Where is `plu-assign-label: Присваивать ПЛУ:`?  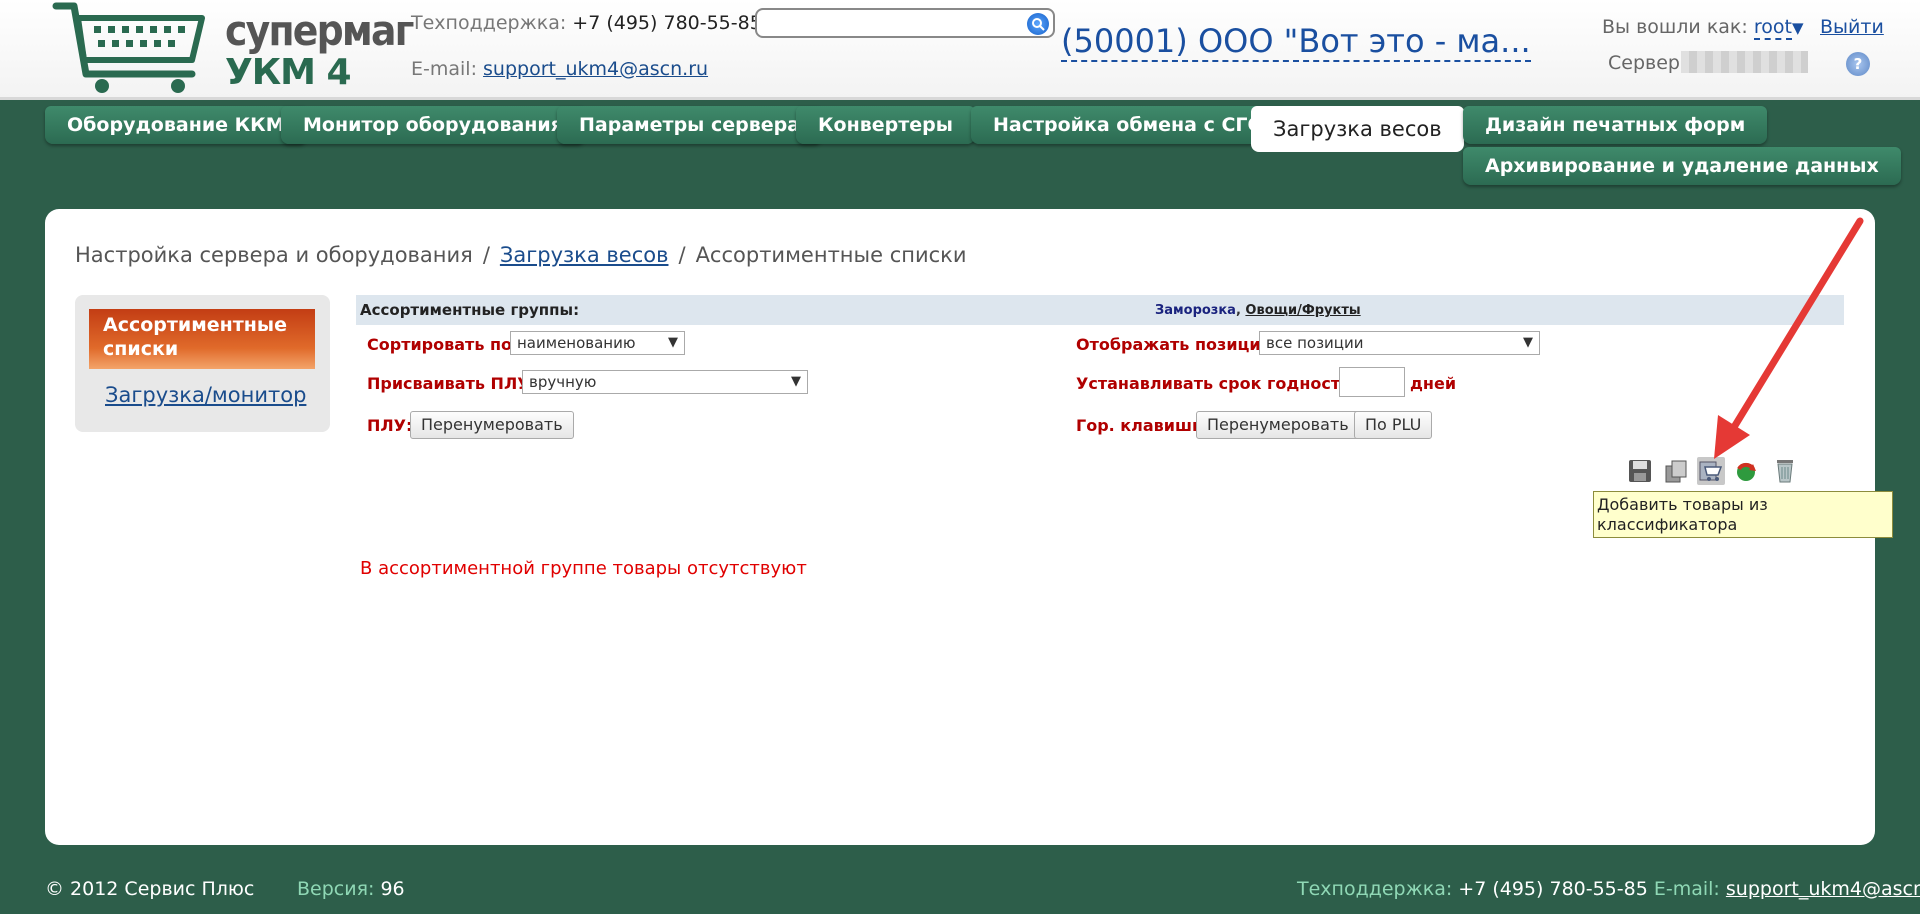 plu-assign-label: Присваивать ПЛУ: is located at coordinates (451, 383).